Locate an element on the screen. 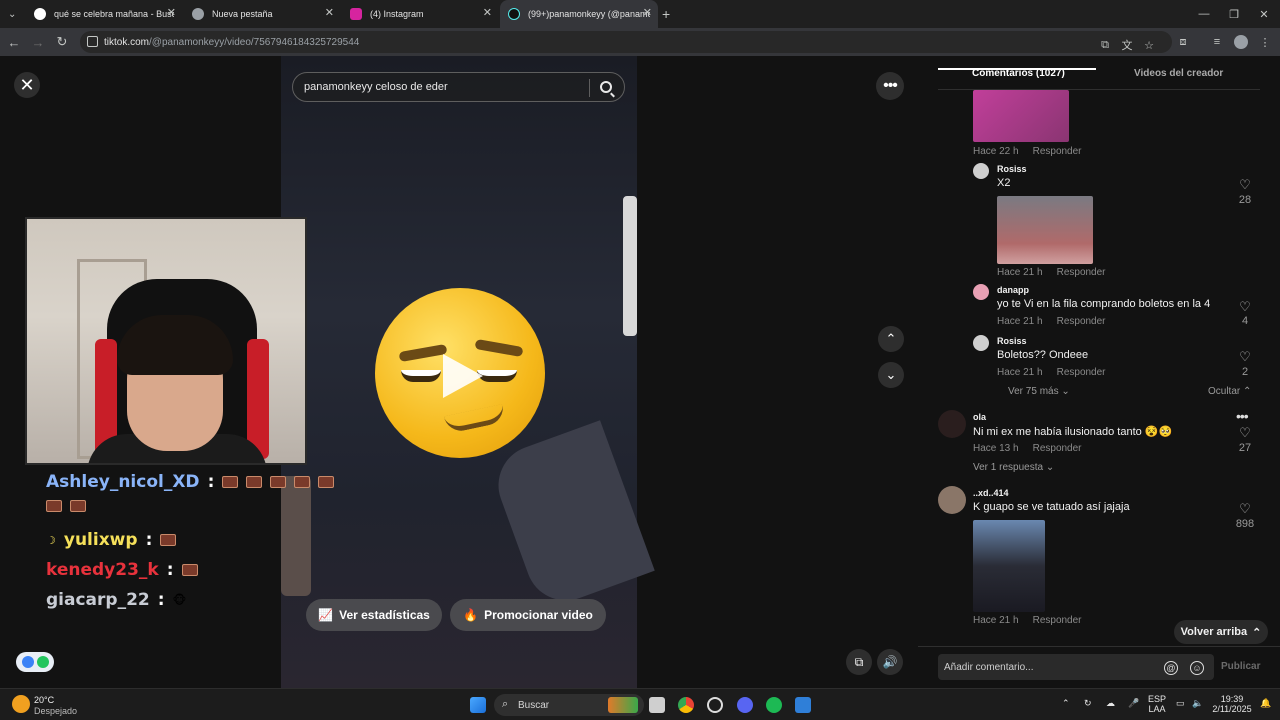  comment-username: danapp is located at coordinates (1013, 290).